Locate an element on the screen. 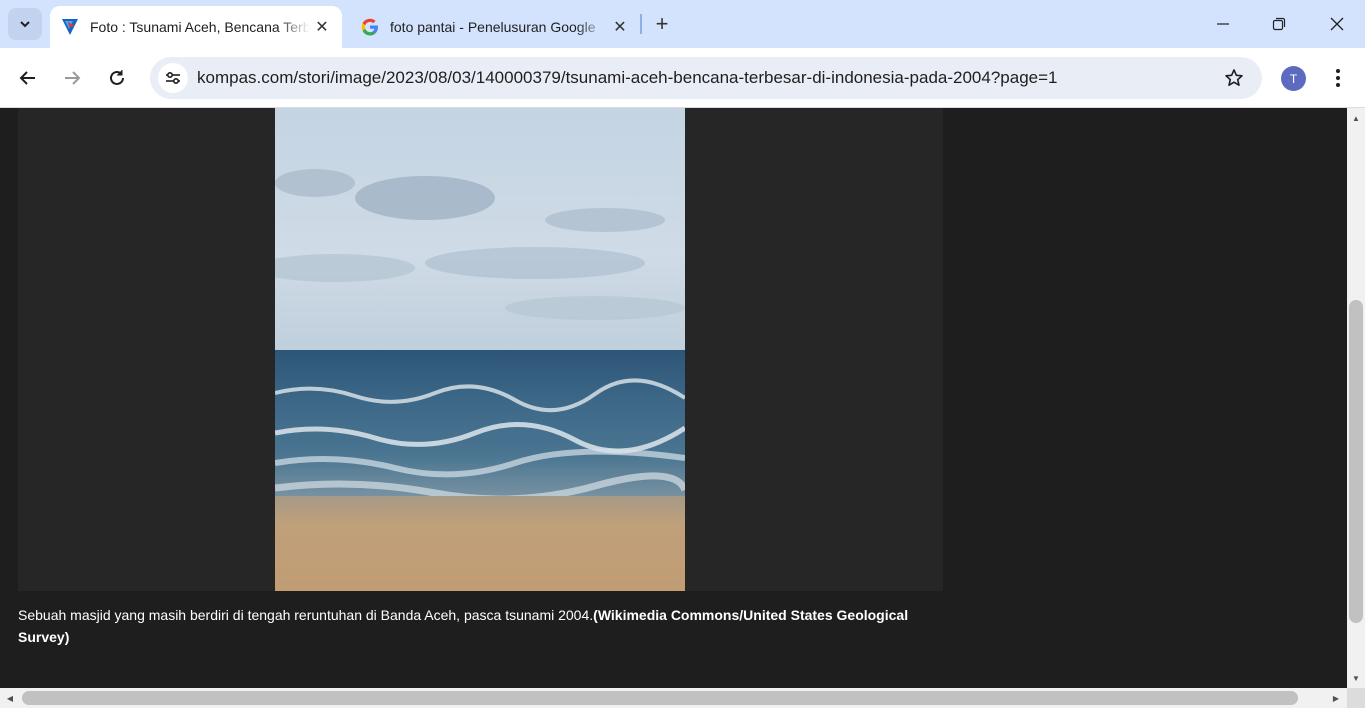 The image size is (1365, 708). arrow-left-icon is located at coordinates (27, 78).